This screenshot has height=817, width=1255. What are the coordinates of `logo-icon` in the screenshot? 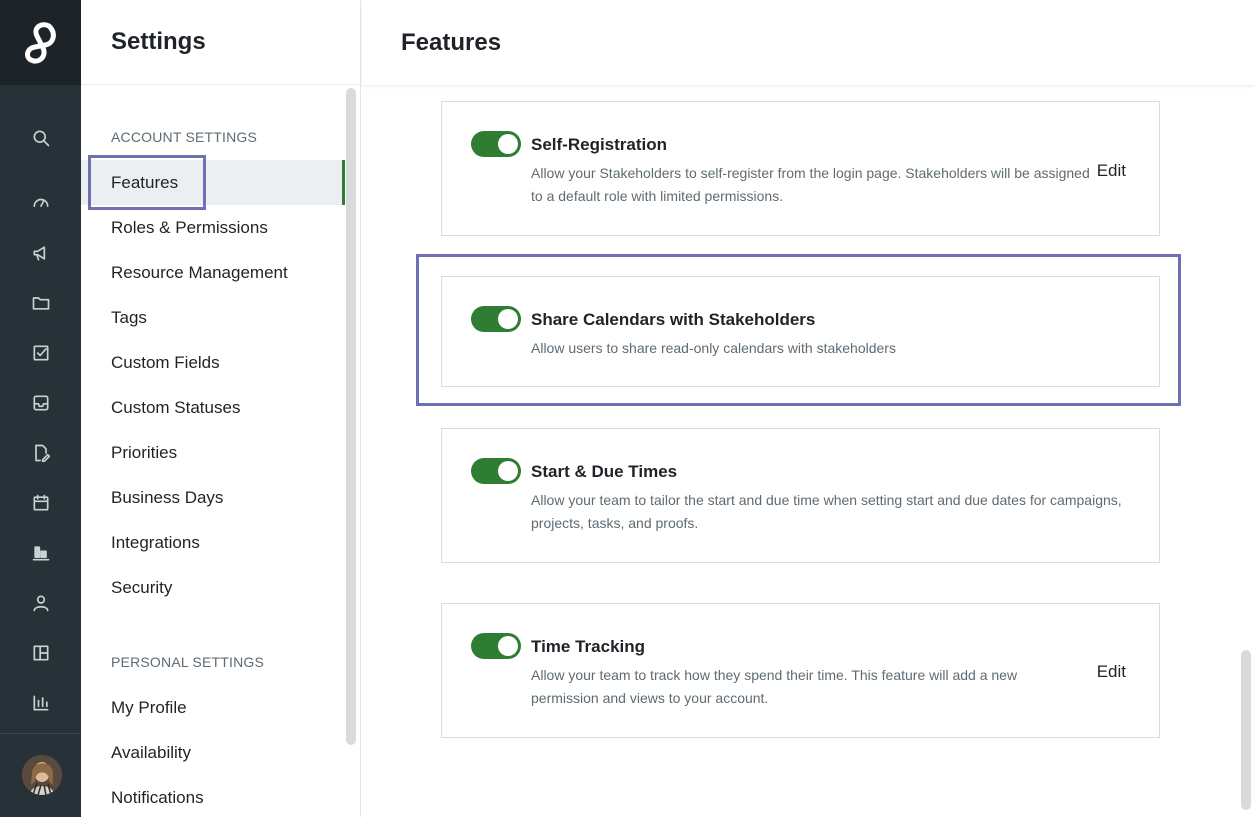 It's located at (40, 42).